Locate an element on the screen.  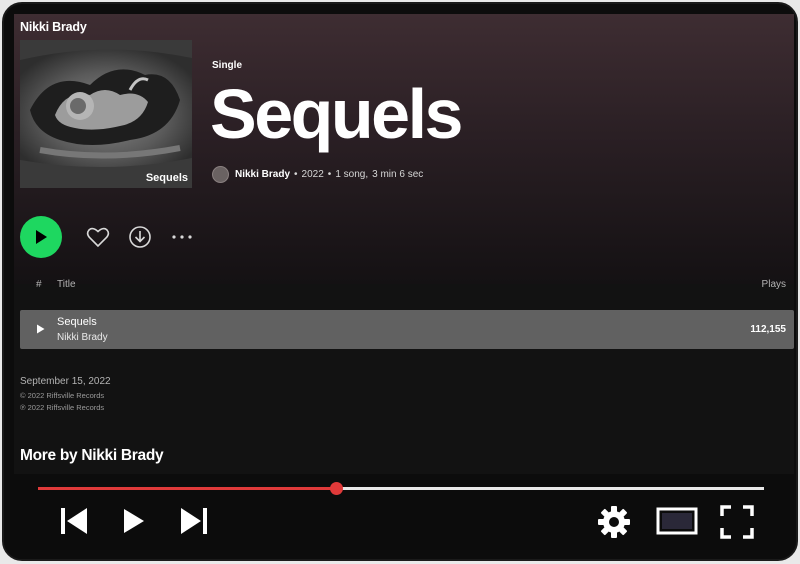
settings-gear-icon is located at coordinates (614, 522).